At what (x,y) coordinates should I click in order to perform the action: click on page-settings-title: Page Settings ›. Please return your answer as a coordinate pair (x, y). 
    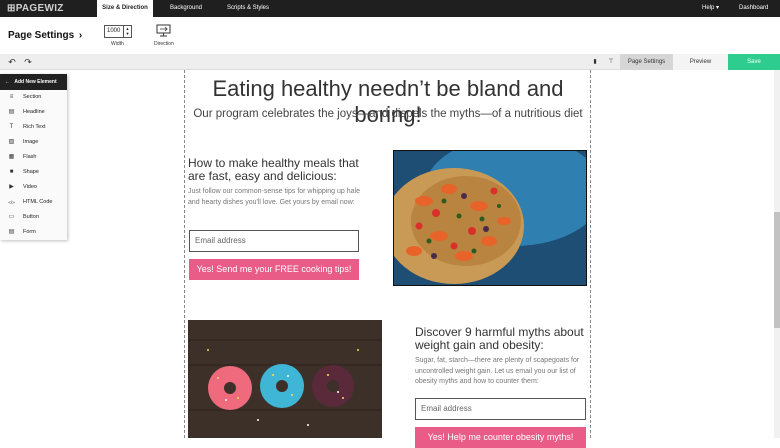
    Looking at the image, I should click on (45, 35).